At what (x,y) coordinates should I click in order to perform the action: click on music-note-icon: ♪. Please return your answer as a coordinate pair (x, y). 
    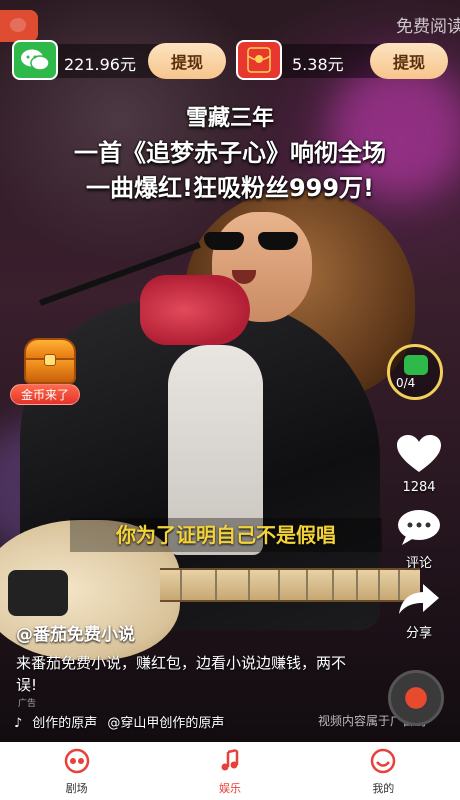
    Looking at the image, I should click on (18, 723).